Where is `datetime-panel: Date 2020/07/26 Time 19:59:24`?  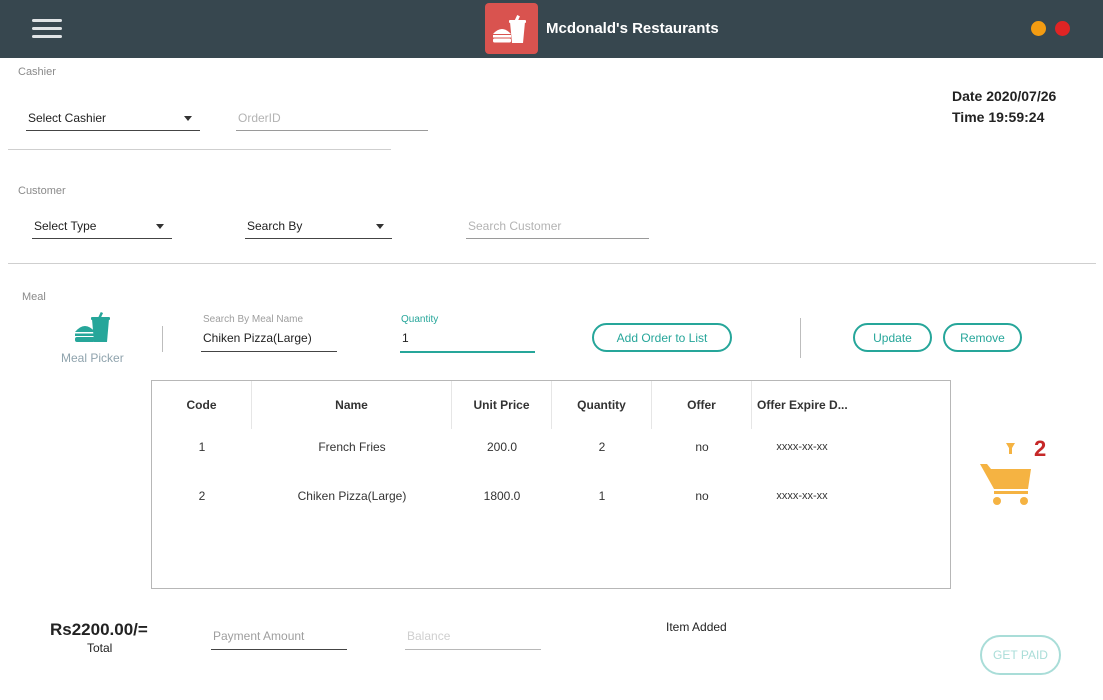
datetime-panel: Date 2020/07/26 Time 19:59:24 is located at coordinates (1004, 107).